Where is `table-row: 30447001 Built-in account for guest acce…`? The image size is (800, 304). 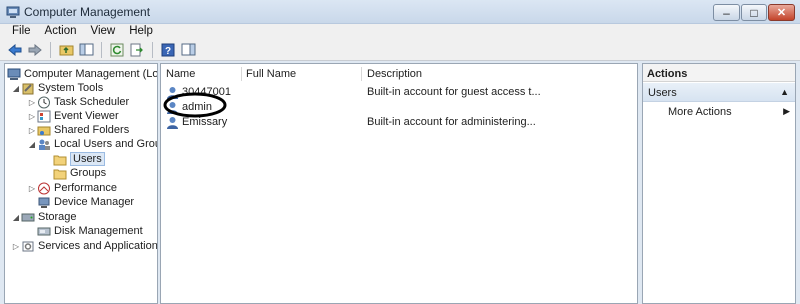 table-row: 30447001 Built-in account for guest acce… is located at coordinates (399, 93).